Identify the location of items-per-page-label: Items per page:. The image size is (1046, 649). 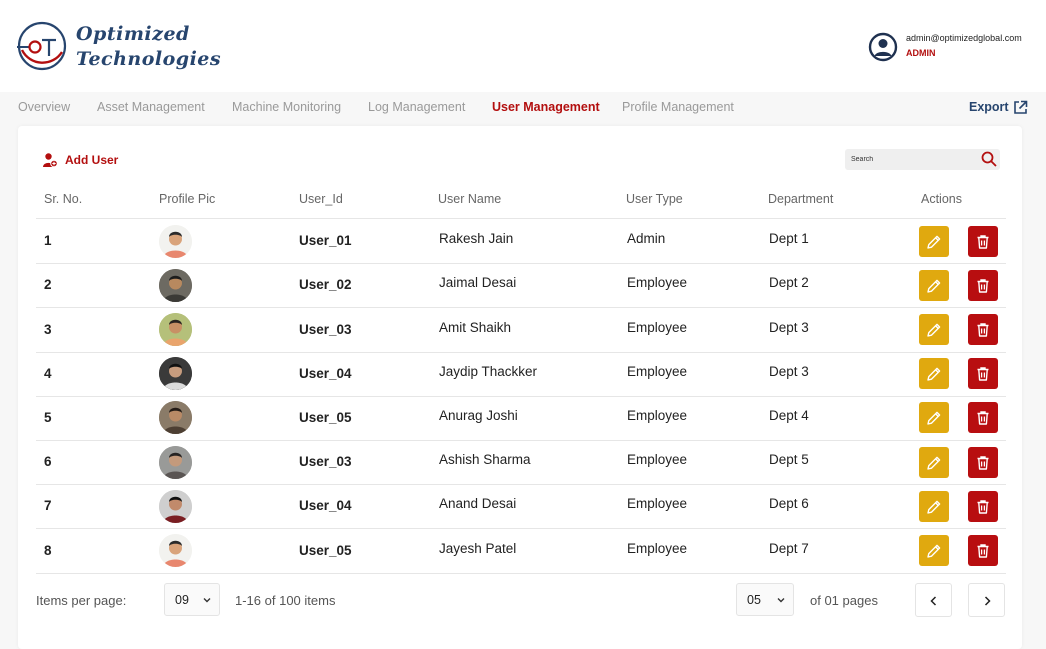
(81, 600).